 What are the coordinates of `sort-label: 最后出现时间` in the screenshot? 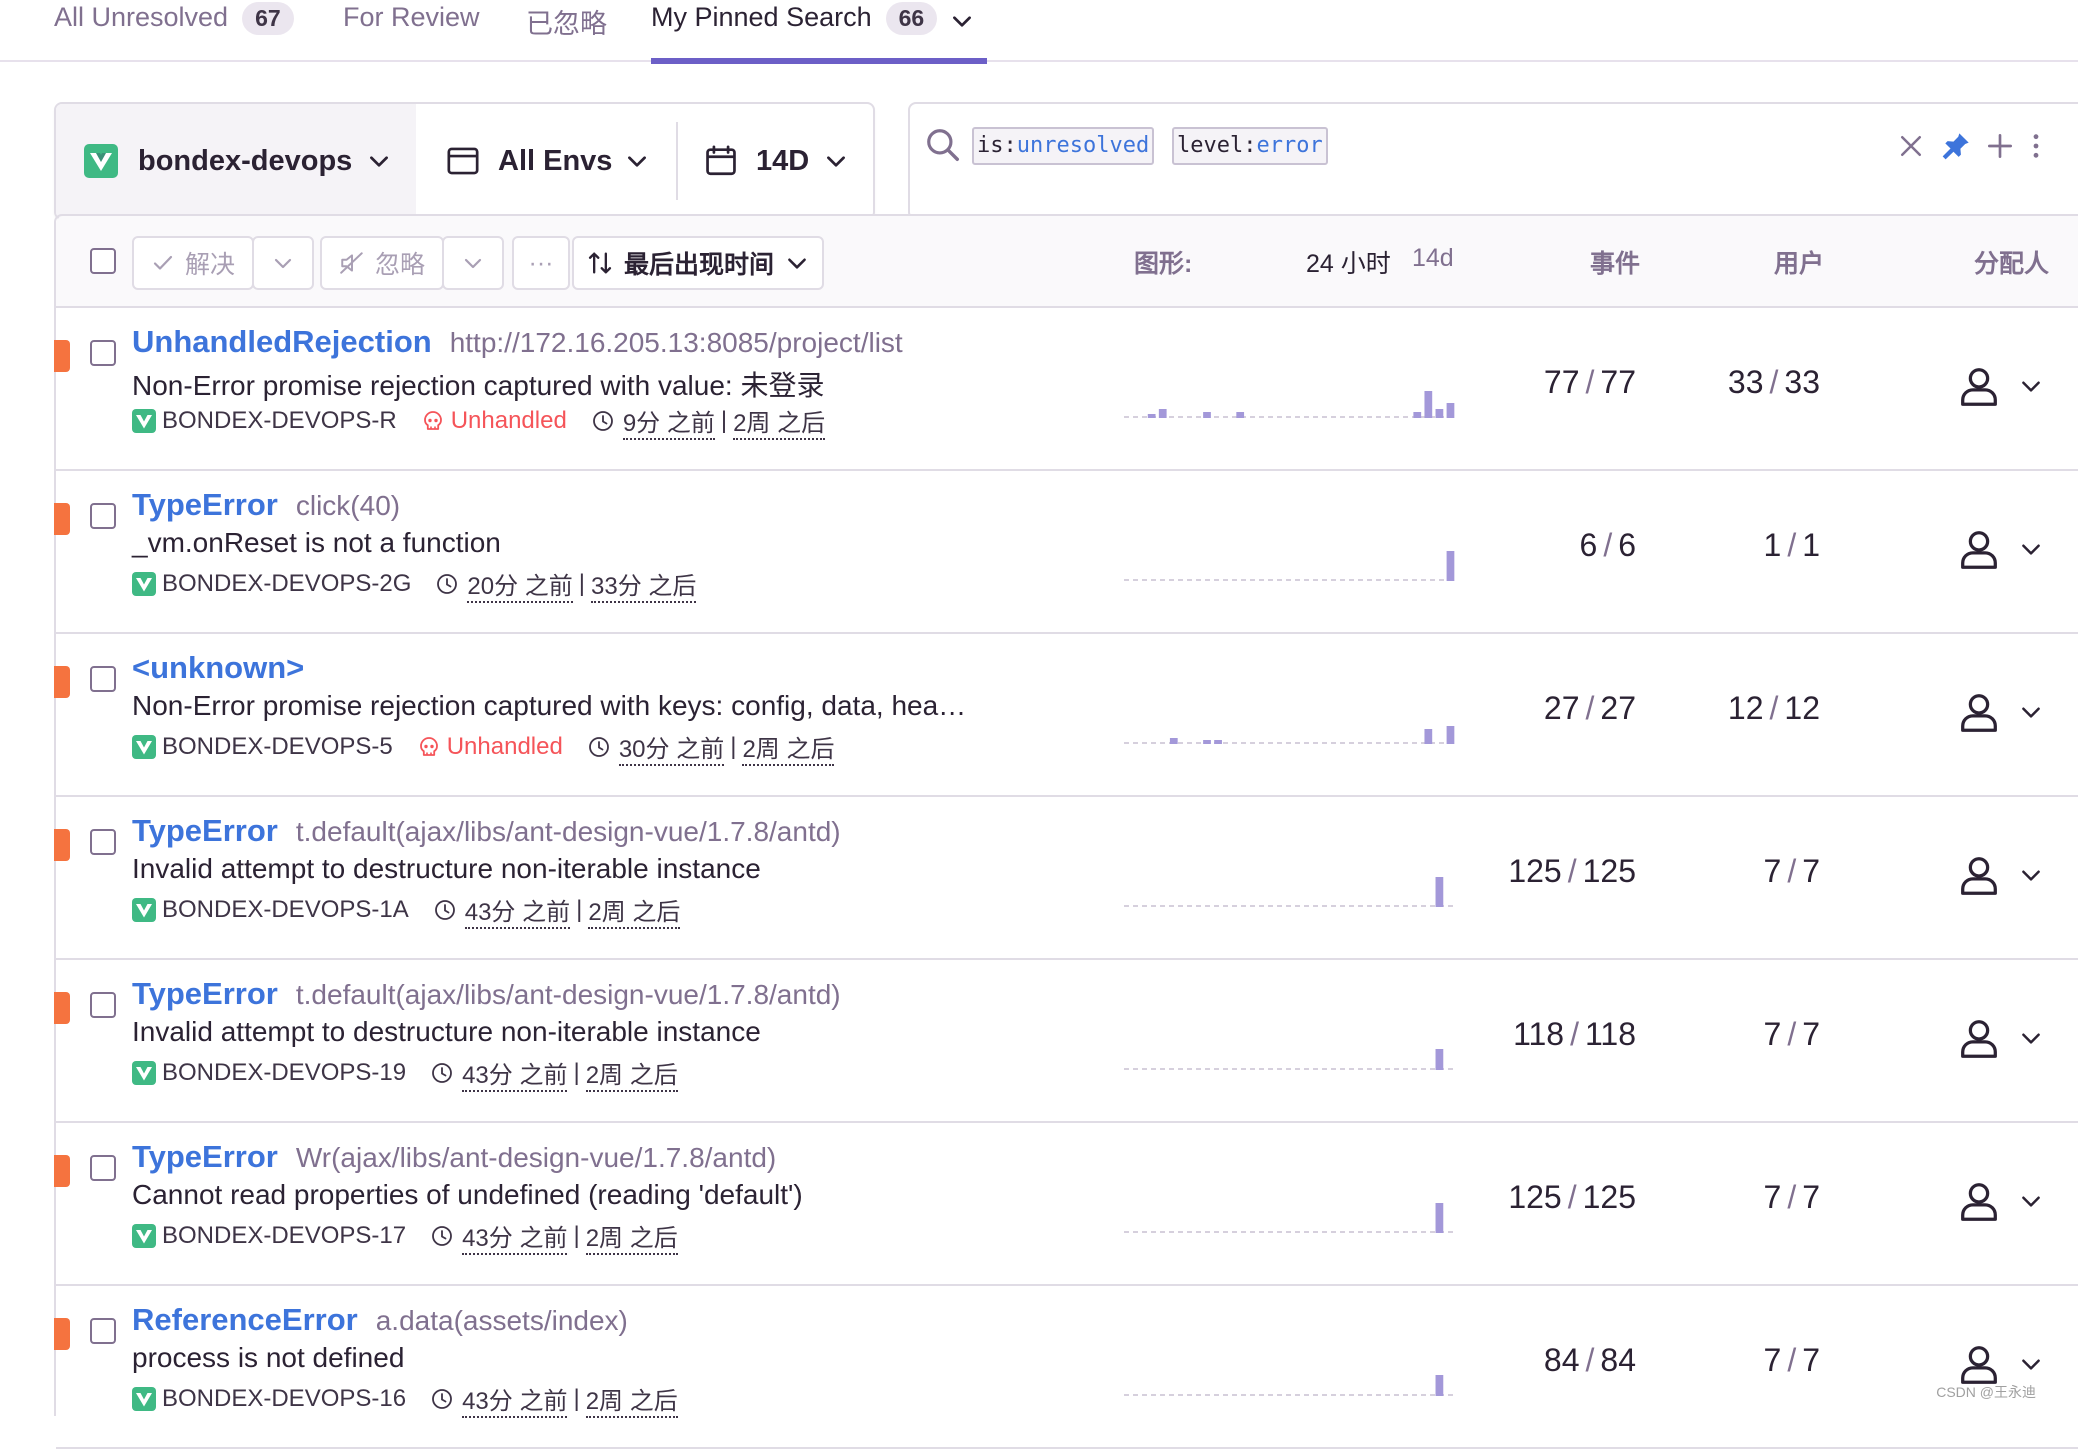 It's located at (698, 265).